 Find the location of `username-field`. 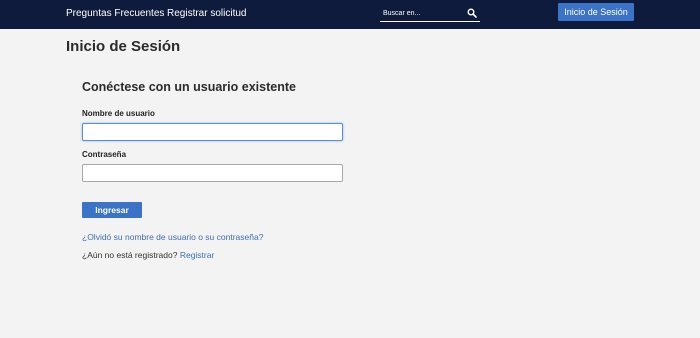

username-field is located at coordinates (212, 132).